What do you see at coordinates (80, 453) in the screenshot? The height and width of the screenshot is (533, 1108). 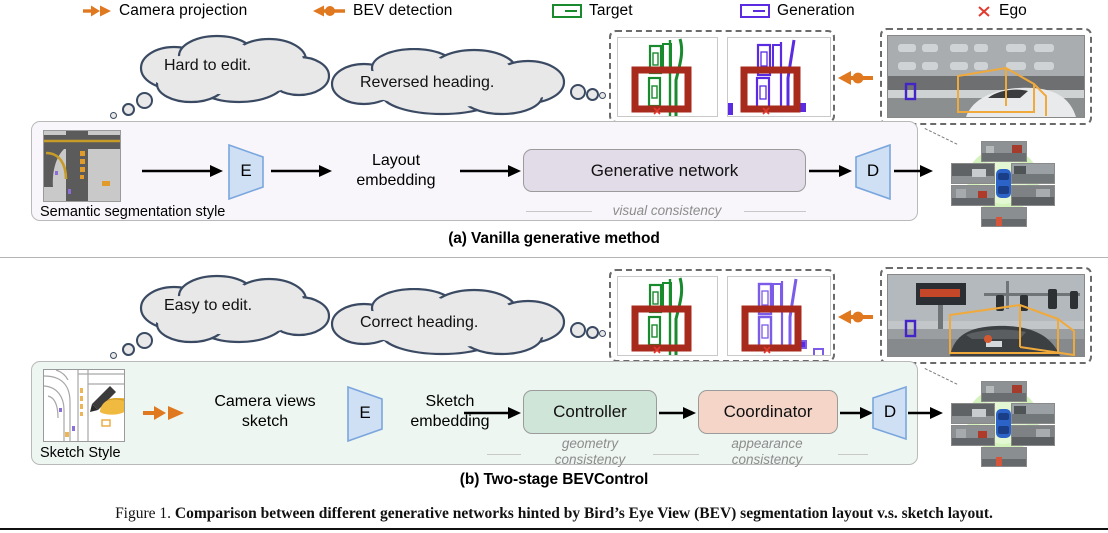 I see `thumbnail-caption-sketch-style: Sketch Style` at bounding box center [80, 453].